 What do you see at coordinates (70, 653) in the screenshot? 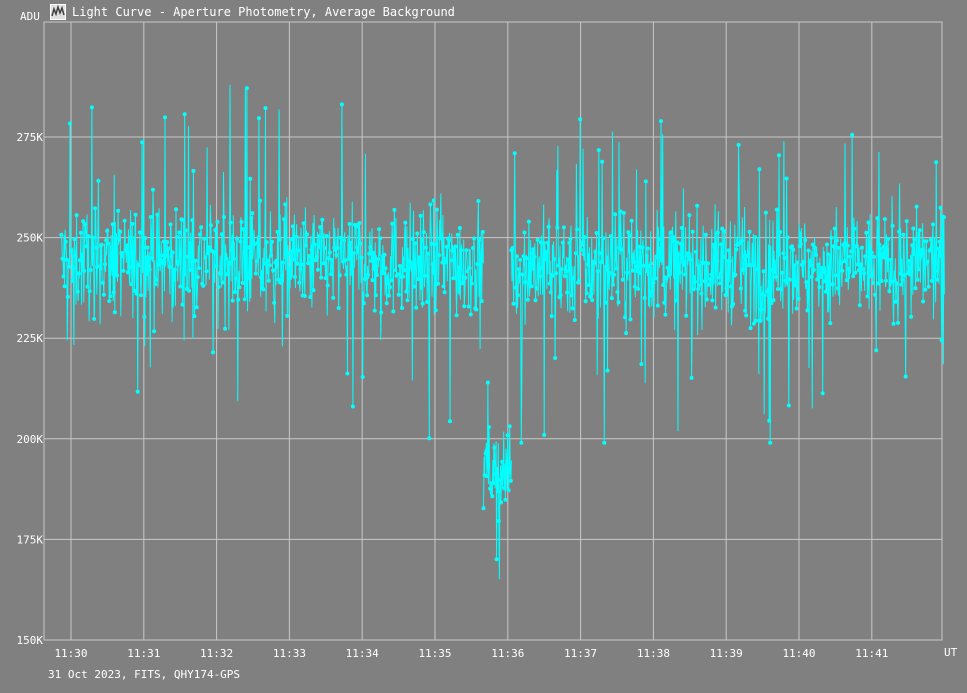
I see `x-tick-label: 11:30` at bounding box center [70, 653].